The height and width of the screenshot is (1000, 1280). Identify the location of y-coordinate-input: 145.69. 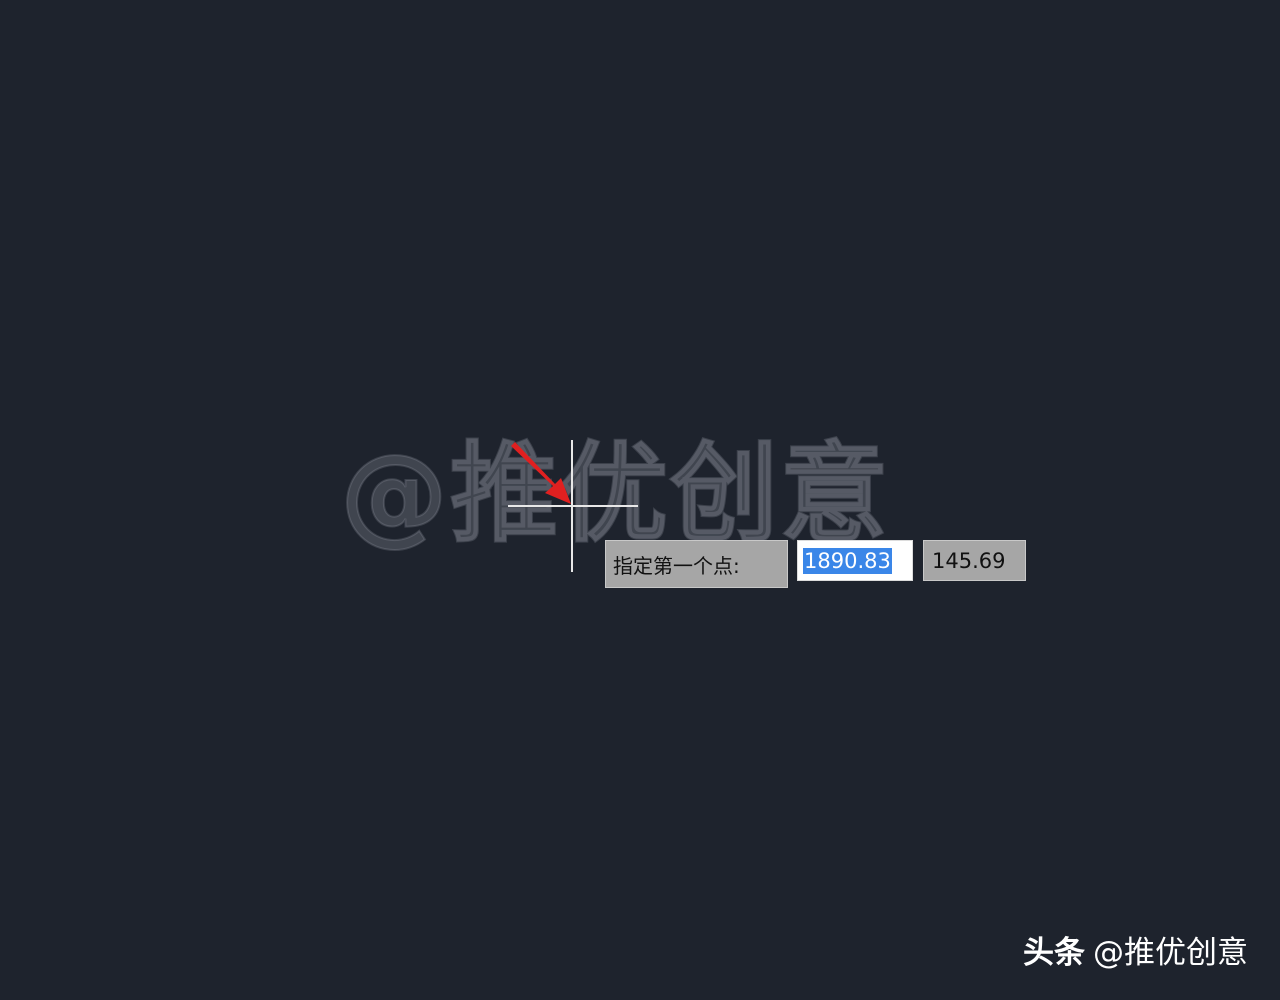
(974, 560).